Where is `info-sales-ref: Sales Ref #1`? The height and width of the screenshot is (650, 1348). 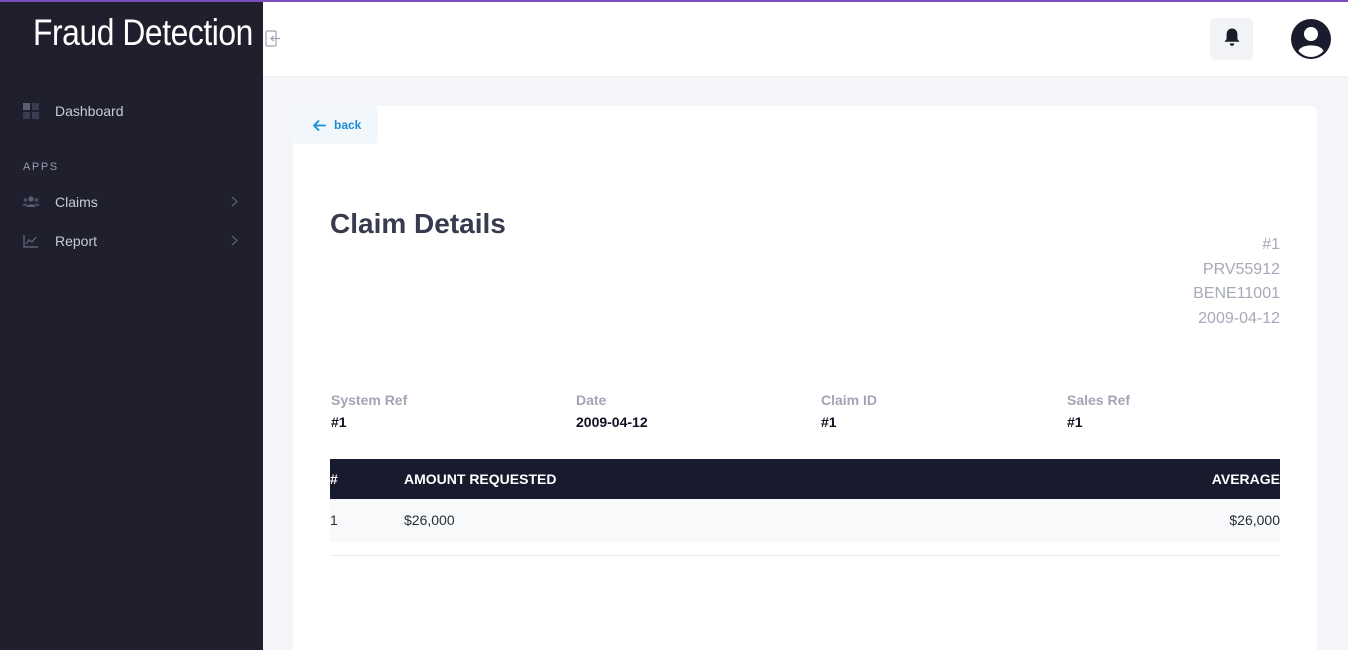
info-sales-ref: Sales Ref #1 is located at coordinates (1098, 411).